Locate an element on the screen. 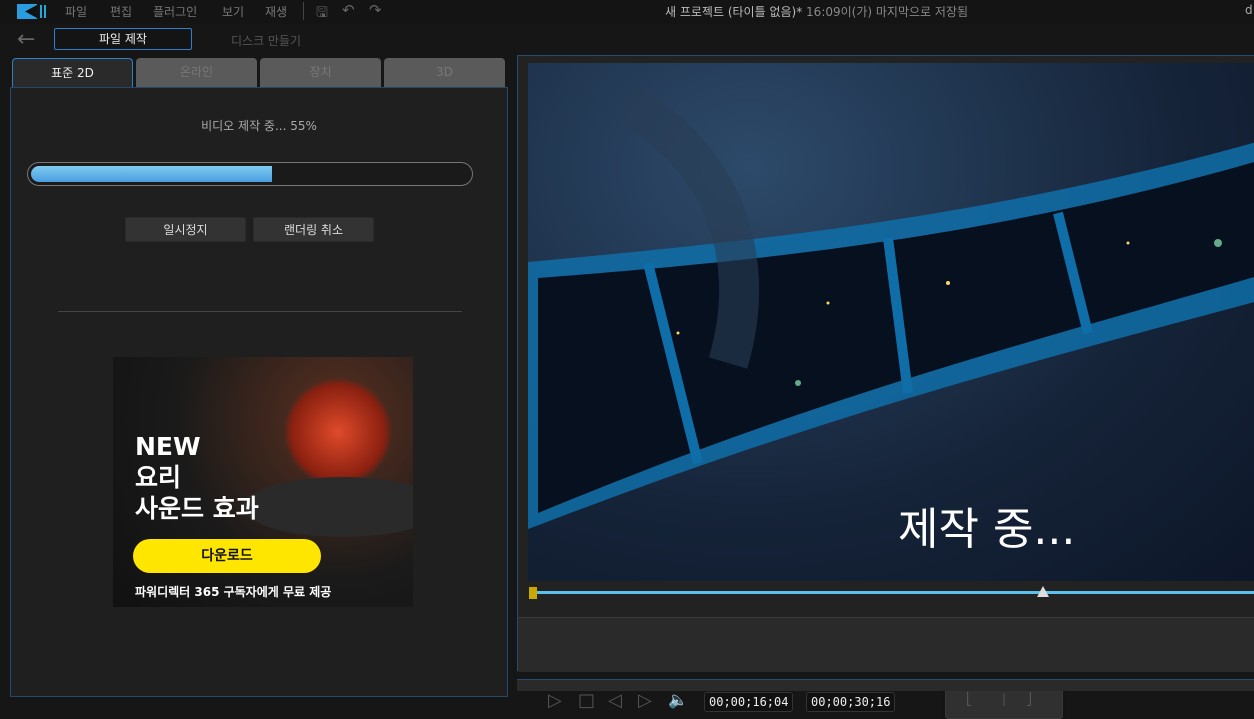 The height and width of the screenshot is (719, 1254). total-timecode: 00;00;30;16 is located at coordinates (851, 702).